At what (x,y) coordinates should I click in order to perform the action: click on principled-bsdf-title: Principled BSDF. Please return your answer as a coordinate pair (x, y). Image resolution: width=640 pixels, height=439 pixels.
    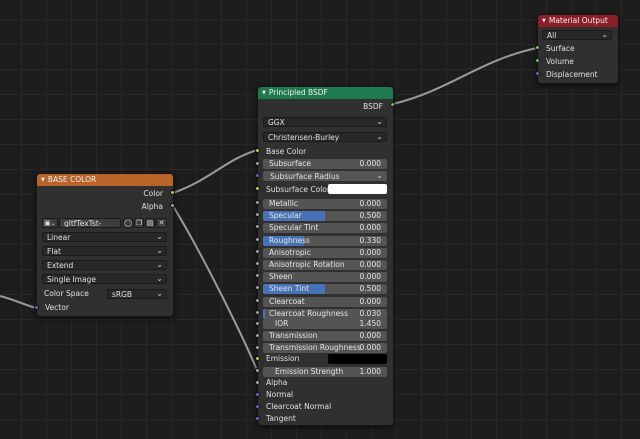
    Looking at the image, I should click on (298, 92).